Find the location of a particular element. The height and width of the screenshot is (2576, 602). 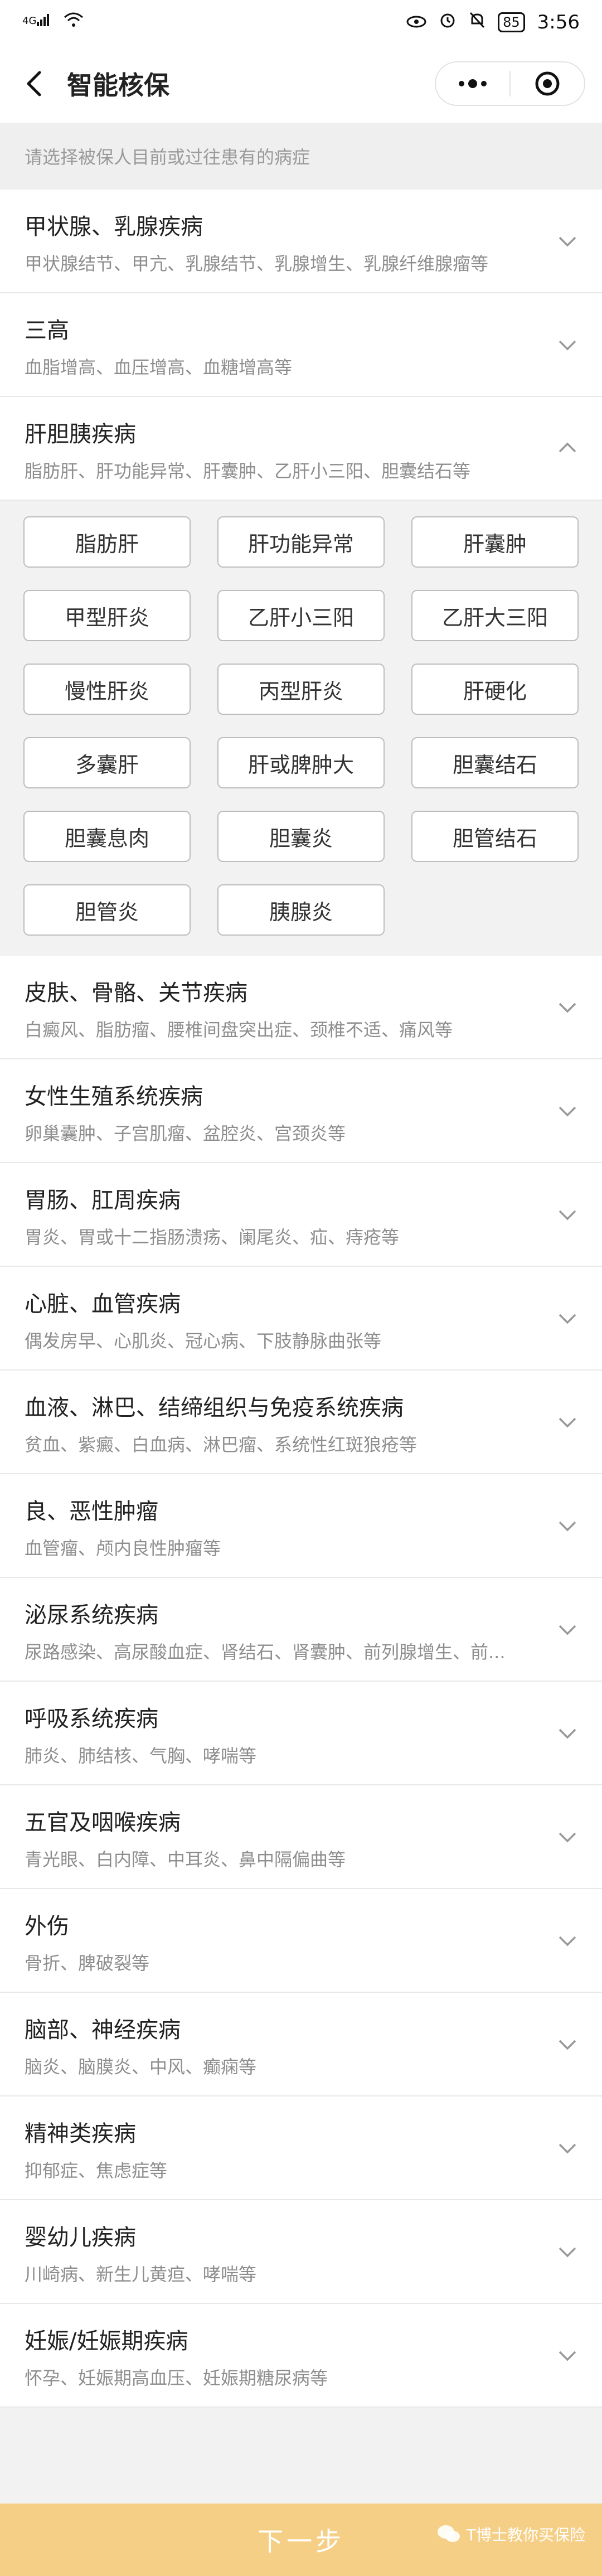

category-mental: 精神类疾病 抑郁症、焦虑症等 is located at coordinates (301, 2148).